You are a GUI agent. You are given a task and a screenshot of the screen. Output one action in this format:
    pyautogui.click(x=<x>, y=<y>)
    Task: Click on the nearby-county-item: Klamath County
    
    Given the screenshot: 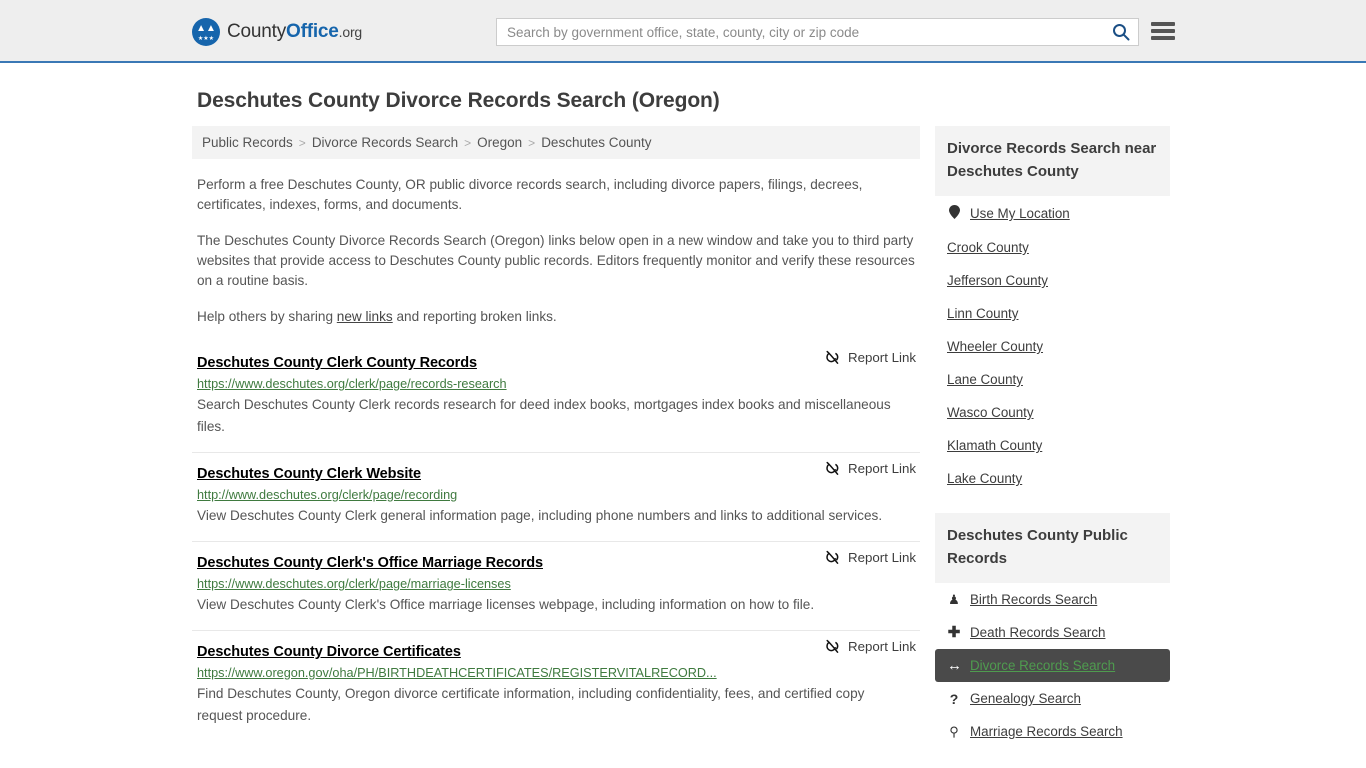 What is the action you would take?
    pyautogui.click(x=1052, y=445)
    